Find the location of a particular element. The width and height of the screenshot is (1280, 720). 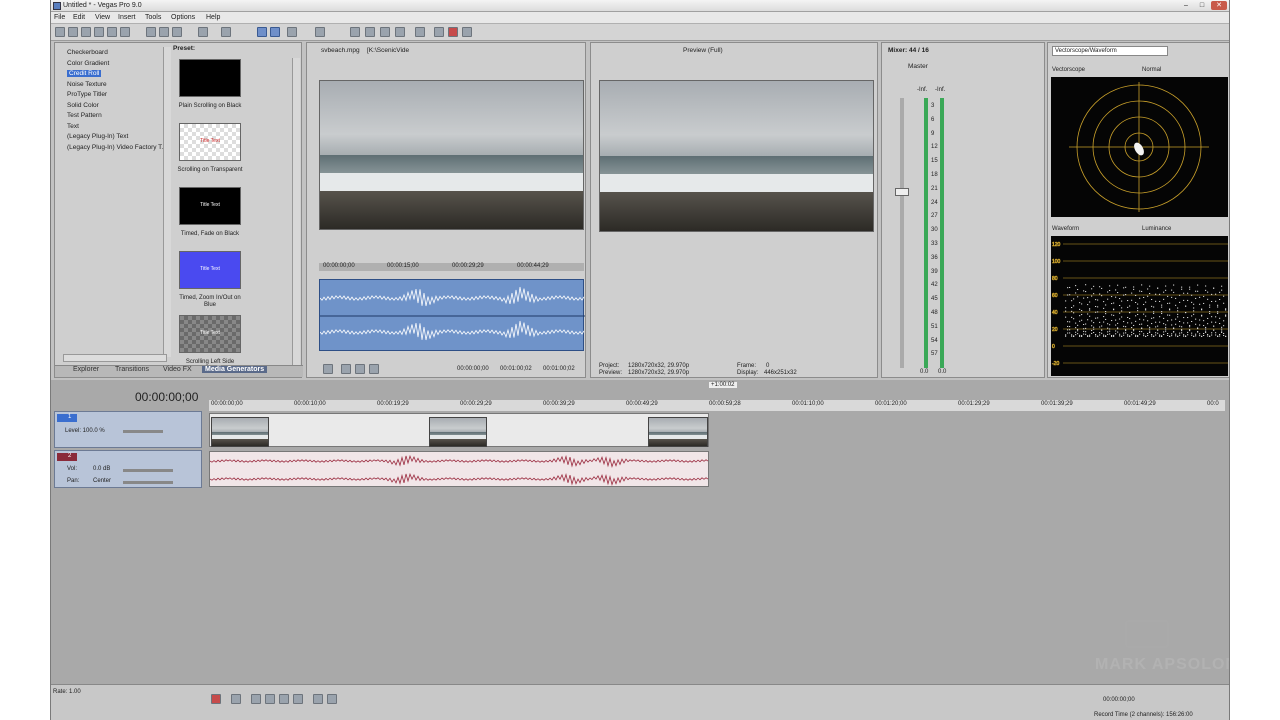

selection-tool-icon is located at coordinates (292, 32).